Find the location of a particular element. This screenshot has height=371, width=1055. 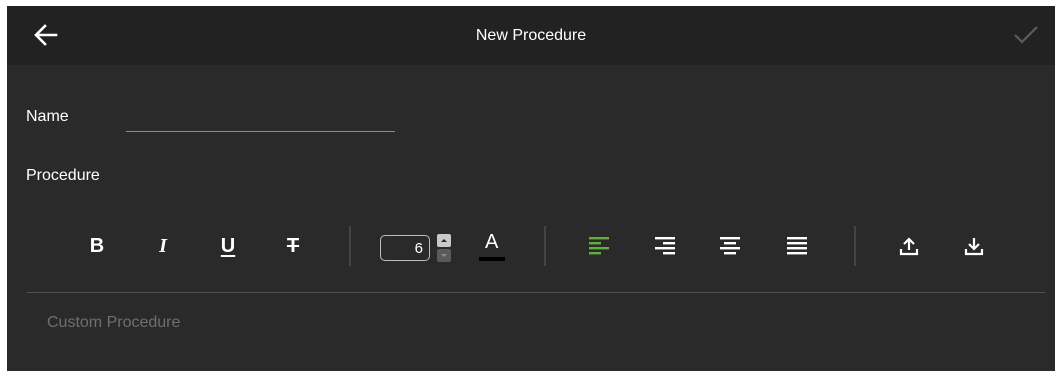

editor-divider is located at coordinates (536, 292).